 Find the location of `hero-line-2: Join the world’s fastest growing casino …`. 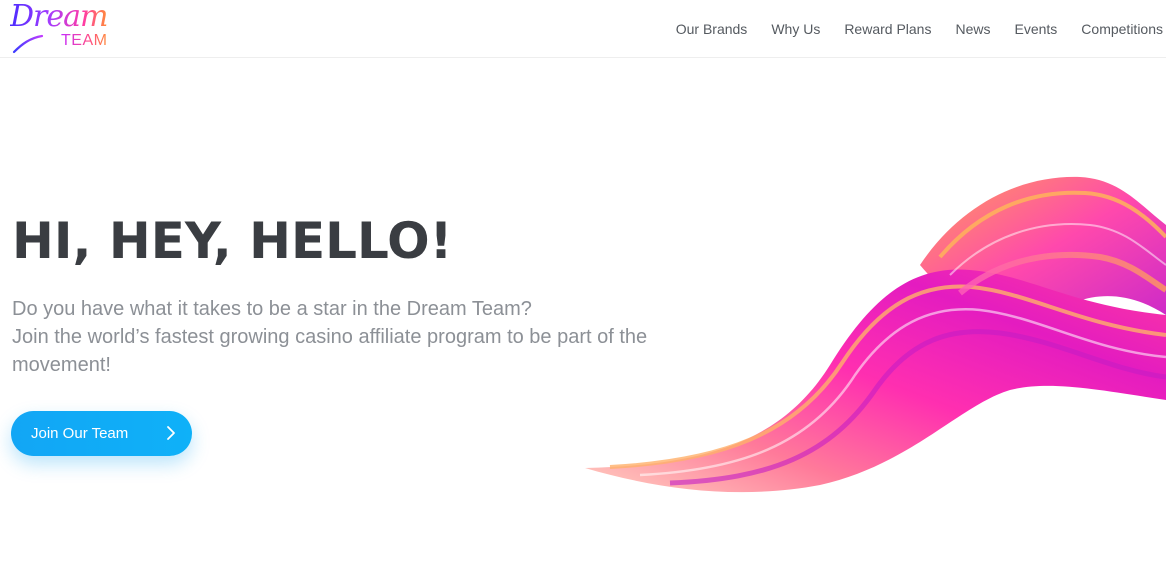

hero-line-2: Join the world’s fastest growing casino … is located at coordinates (330, 337).